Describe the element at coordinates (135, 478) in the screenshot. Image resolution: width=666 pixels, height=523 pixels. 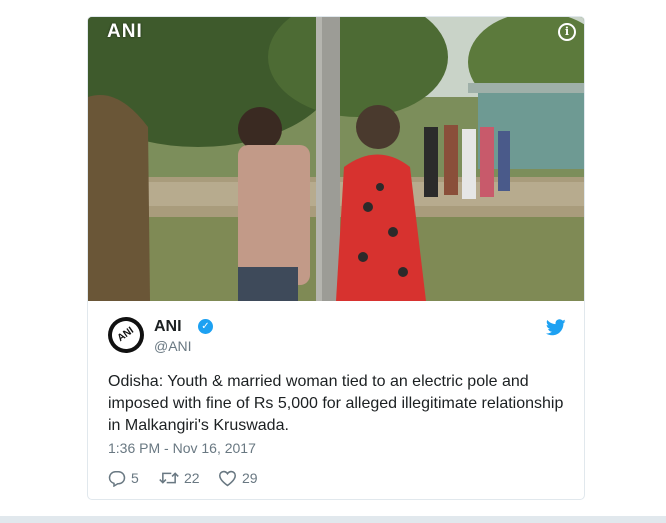
I see `reply-count: 5` at that location.